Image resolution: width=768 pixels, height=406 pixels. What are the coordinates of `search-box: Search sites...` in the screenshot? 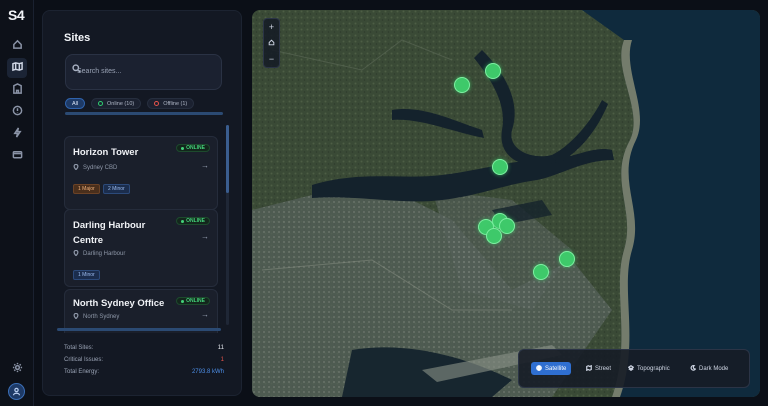 It's located at (143, 72).